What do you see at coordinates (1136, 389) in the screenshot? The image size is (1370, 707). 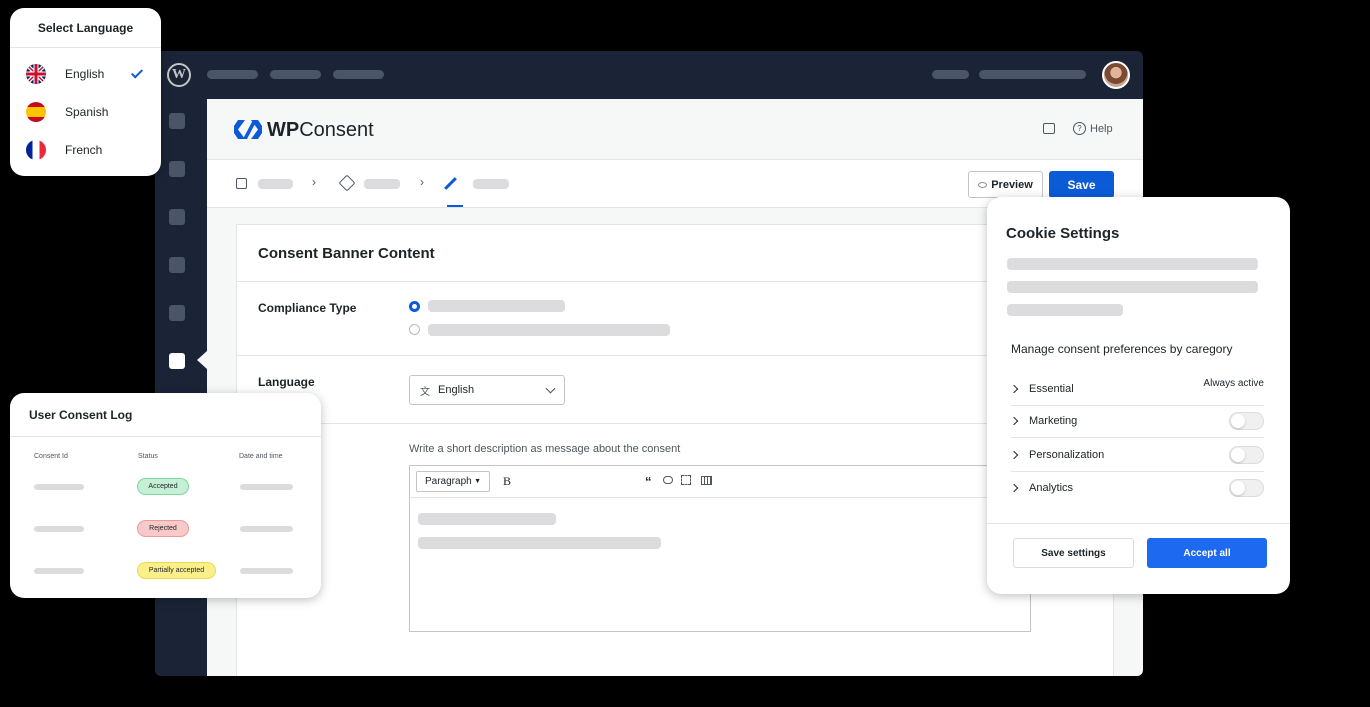 I see `category-essential: Essential Always active` at bounding box center [1136, 389].